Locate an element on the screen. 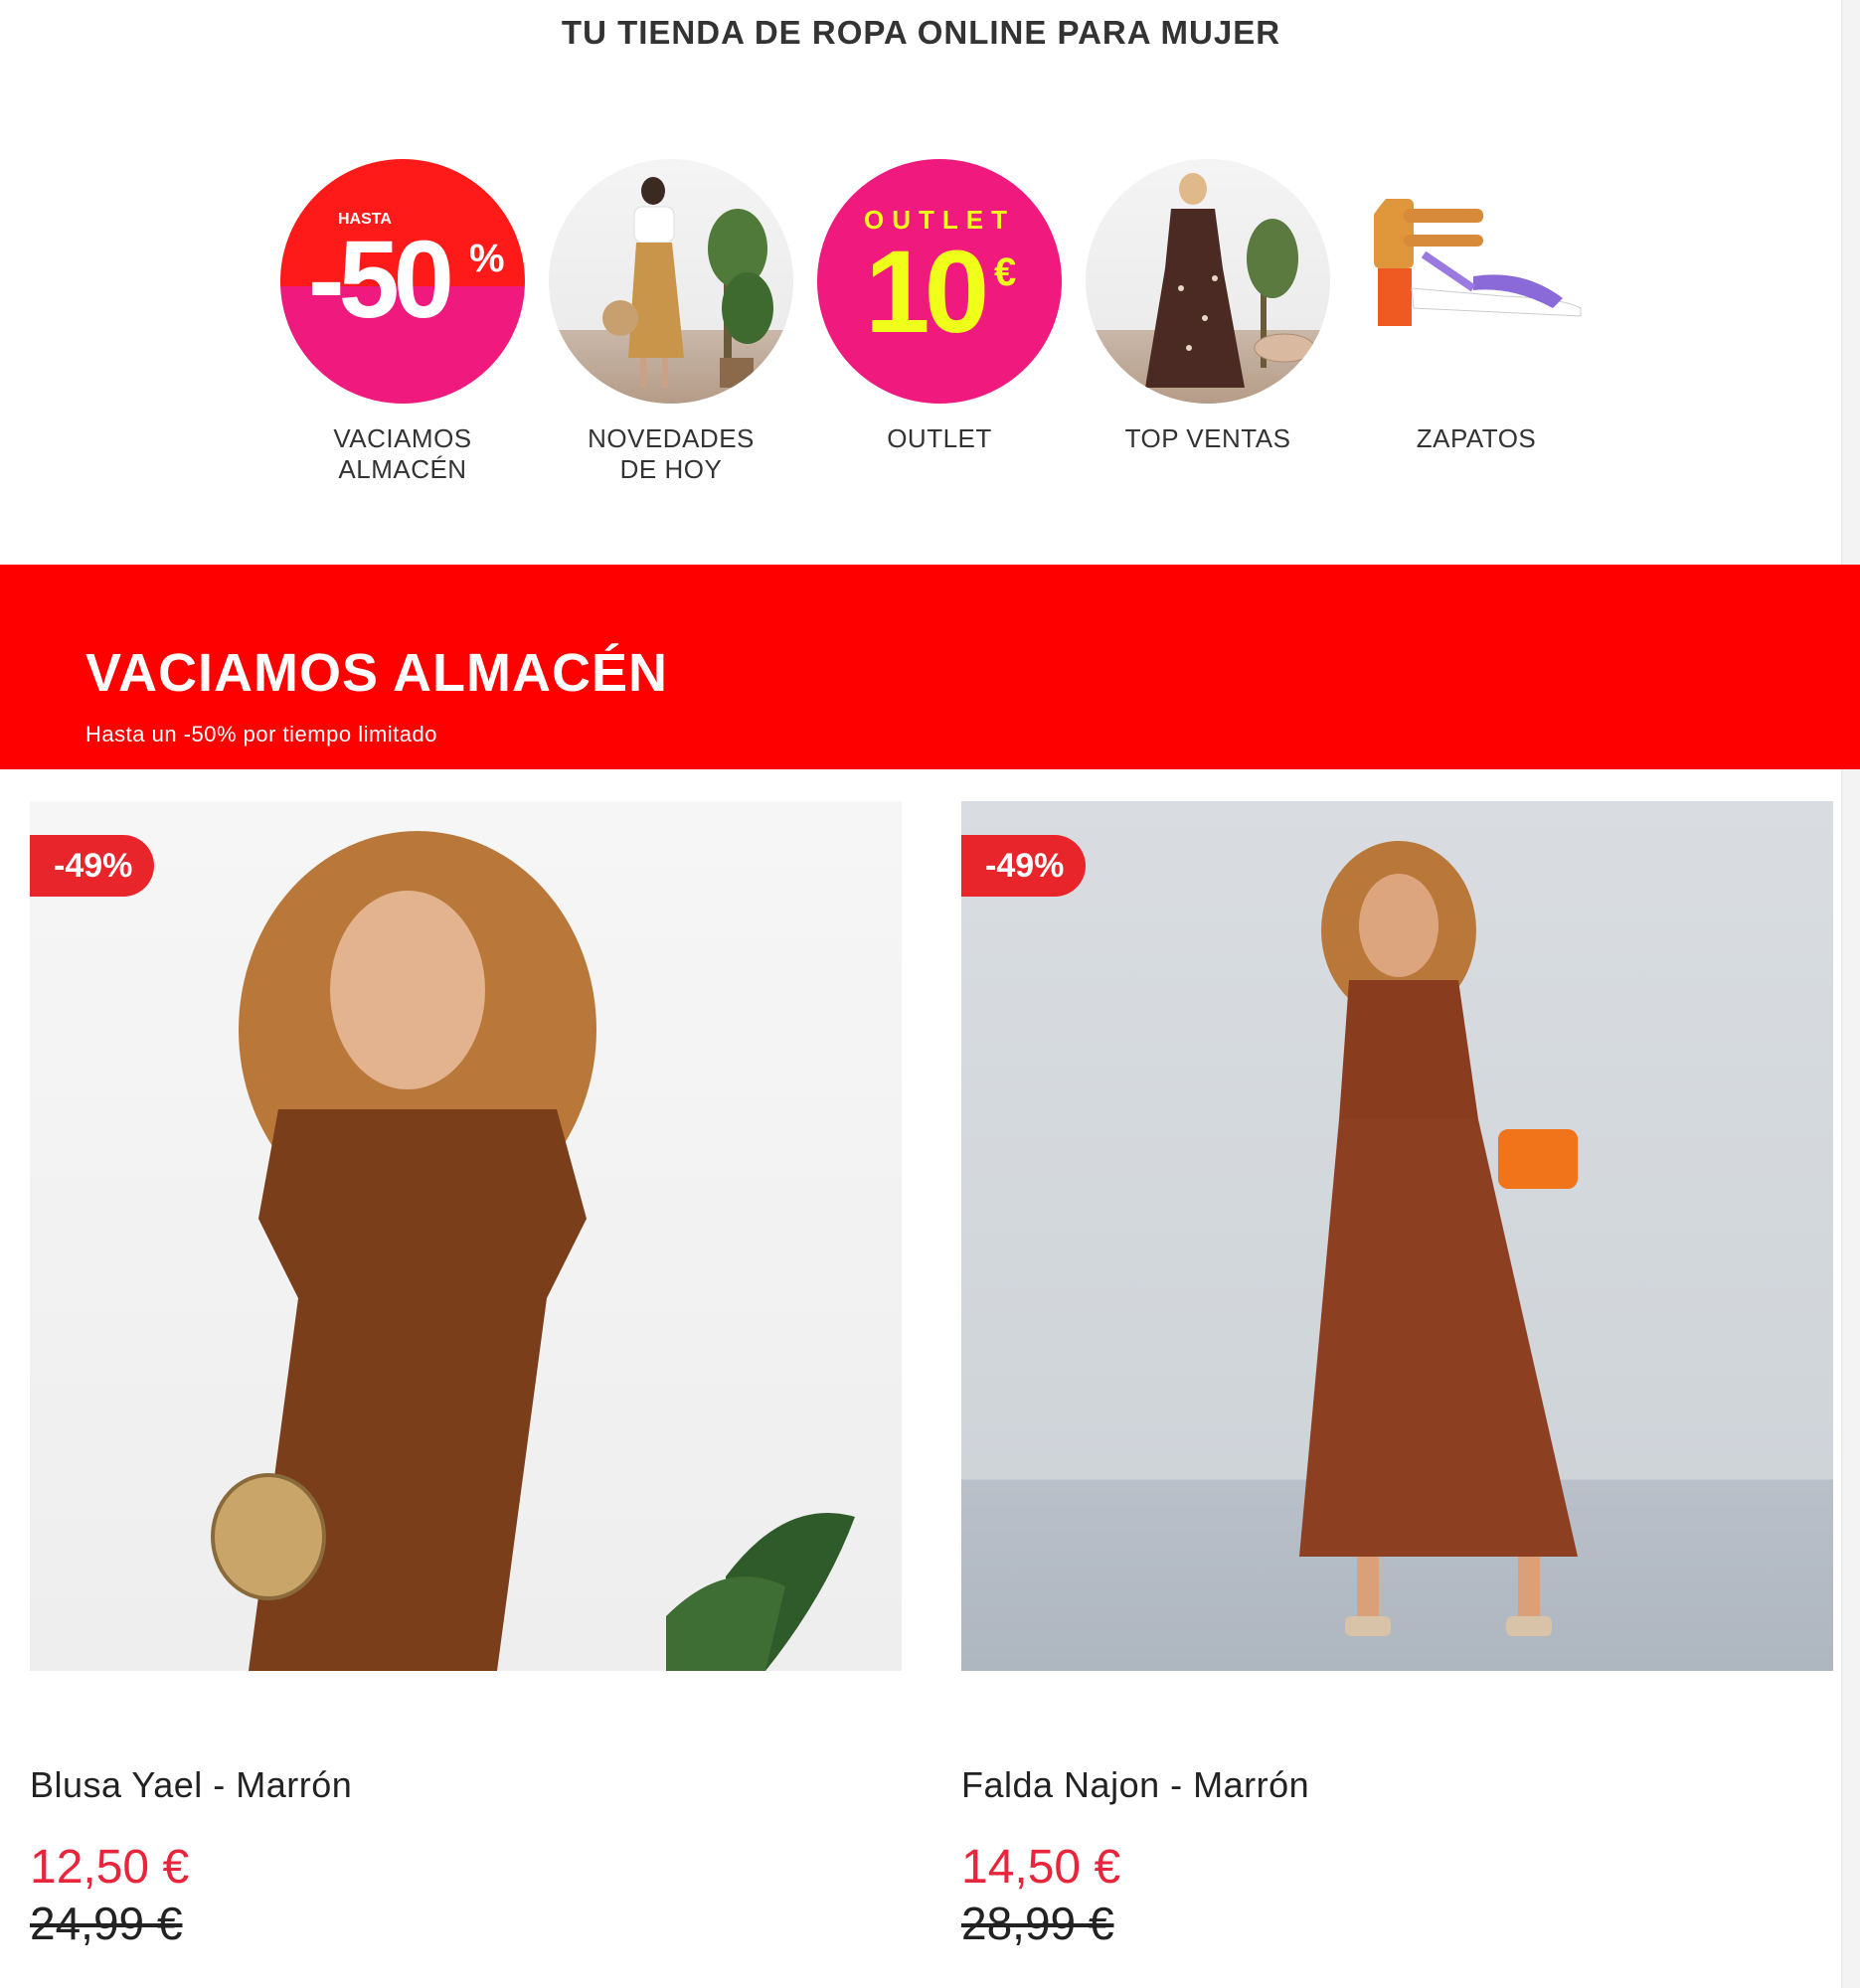 The width and height of the screenshot is (1860, 1988). shoes-image is located at coordinates (1476, 281).